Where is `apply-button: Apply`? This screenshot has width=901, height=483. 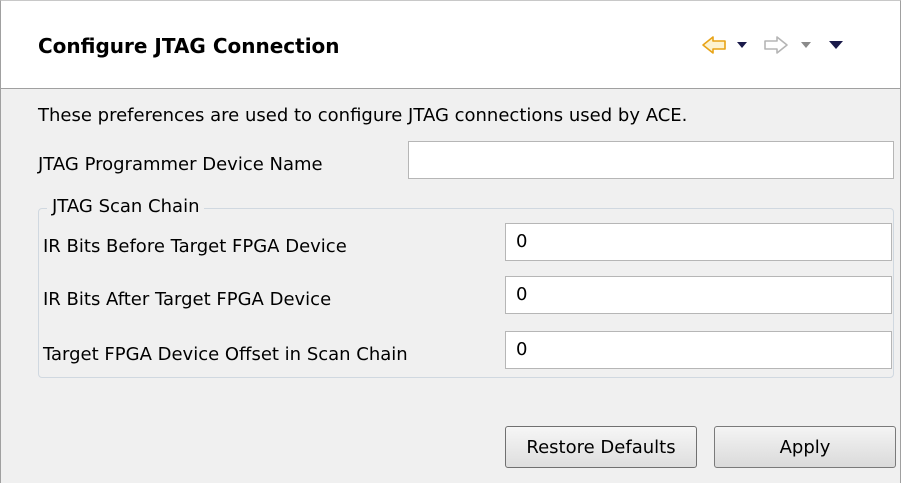 apply-button: Apply is located at coordinates (805, 447).